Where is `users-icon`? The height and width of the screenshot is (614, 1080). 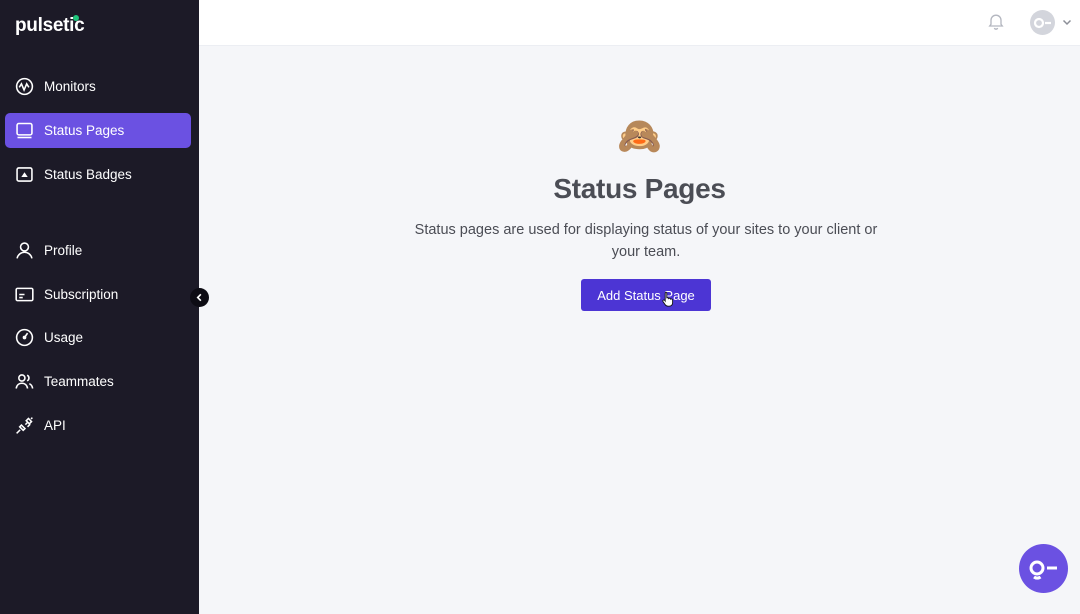
users-icon is located at coordinates (24, 381).